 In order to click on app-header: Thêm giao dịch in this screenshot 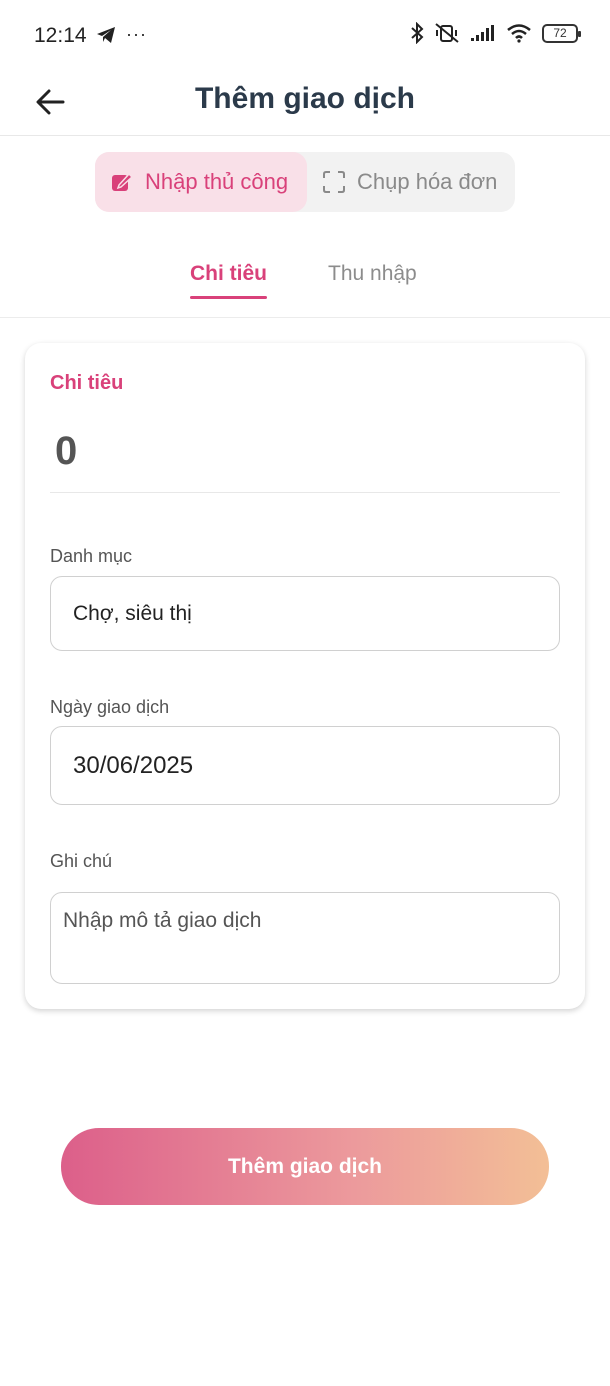, I will do `click(305, 103)`.